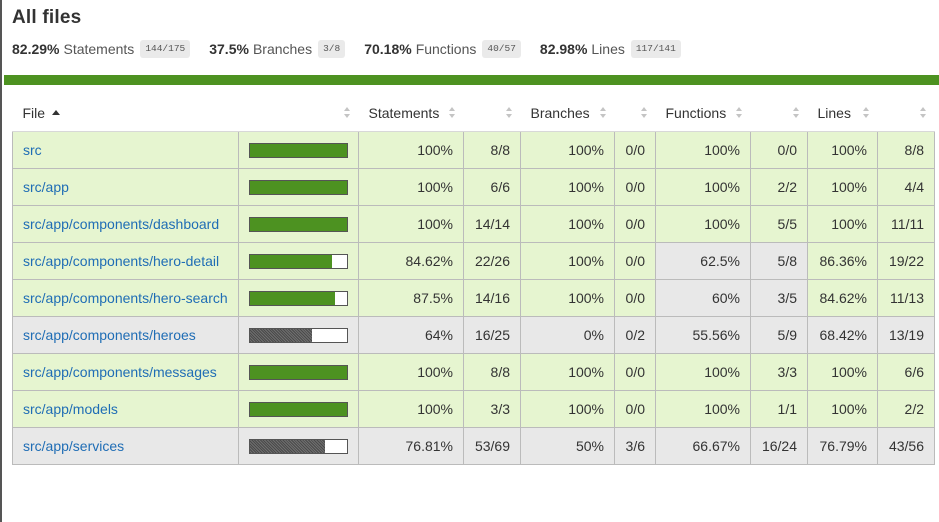 The height and width of the screenshot is (522, 939). What do you see at coordinates (501, 49) in the screenshot?
I see `summary-fraction: 40/57` at bounding box center [501, 49].